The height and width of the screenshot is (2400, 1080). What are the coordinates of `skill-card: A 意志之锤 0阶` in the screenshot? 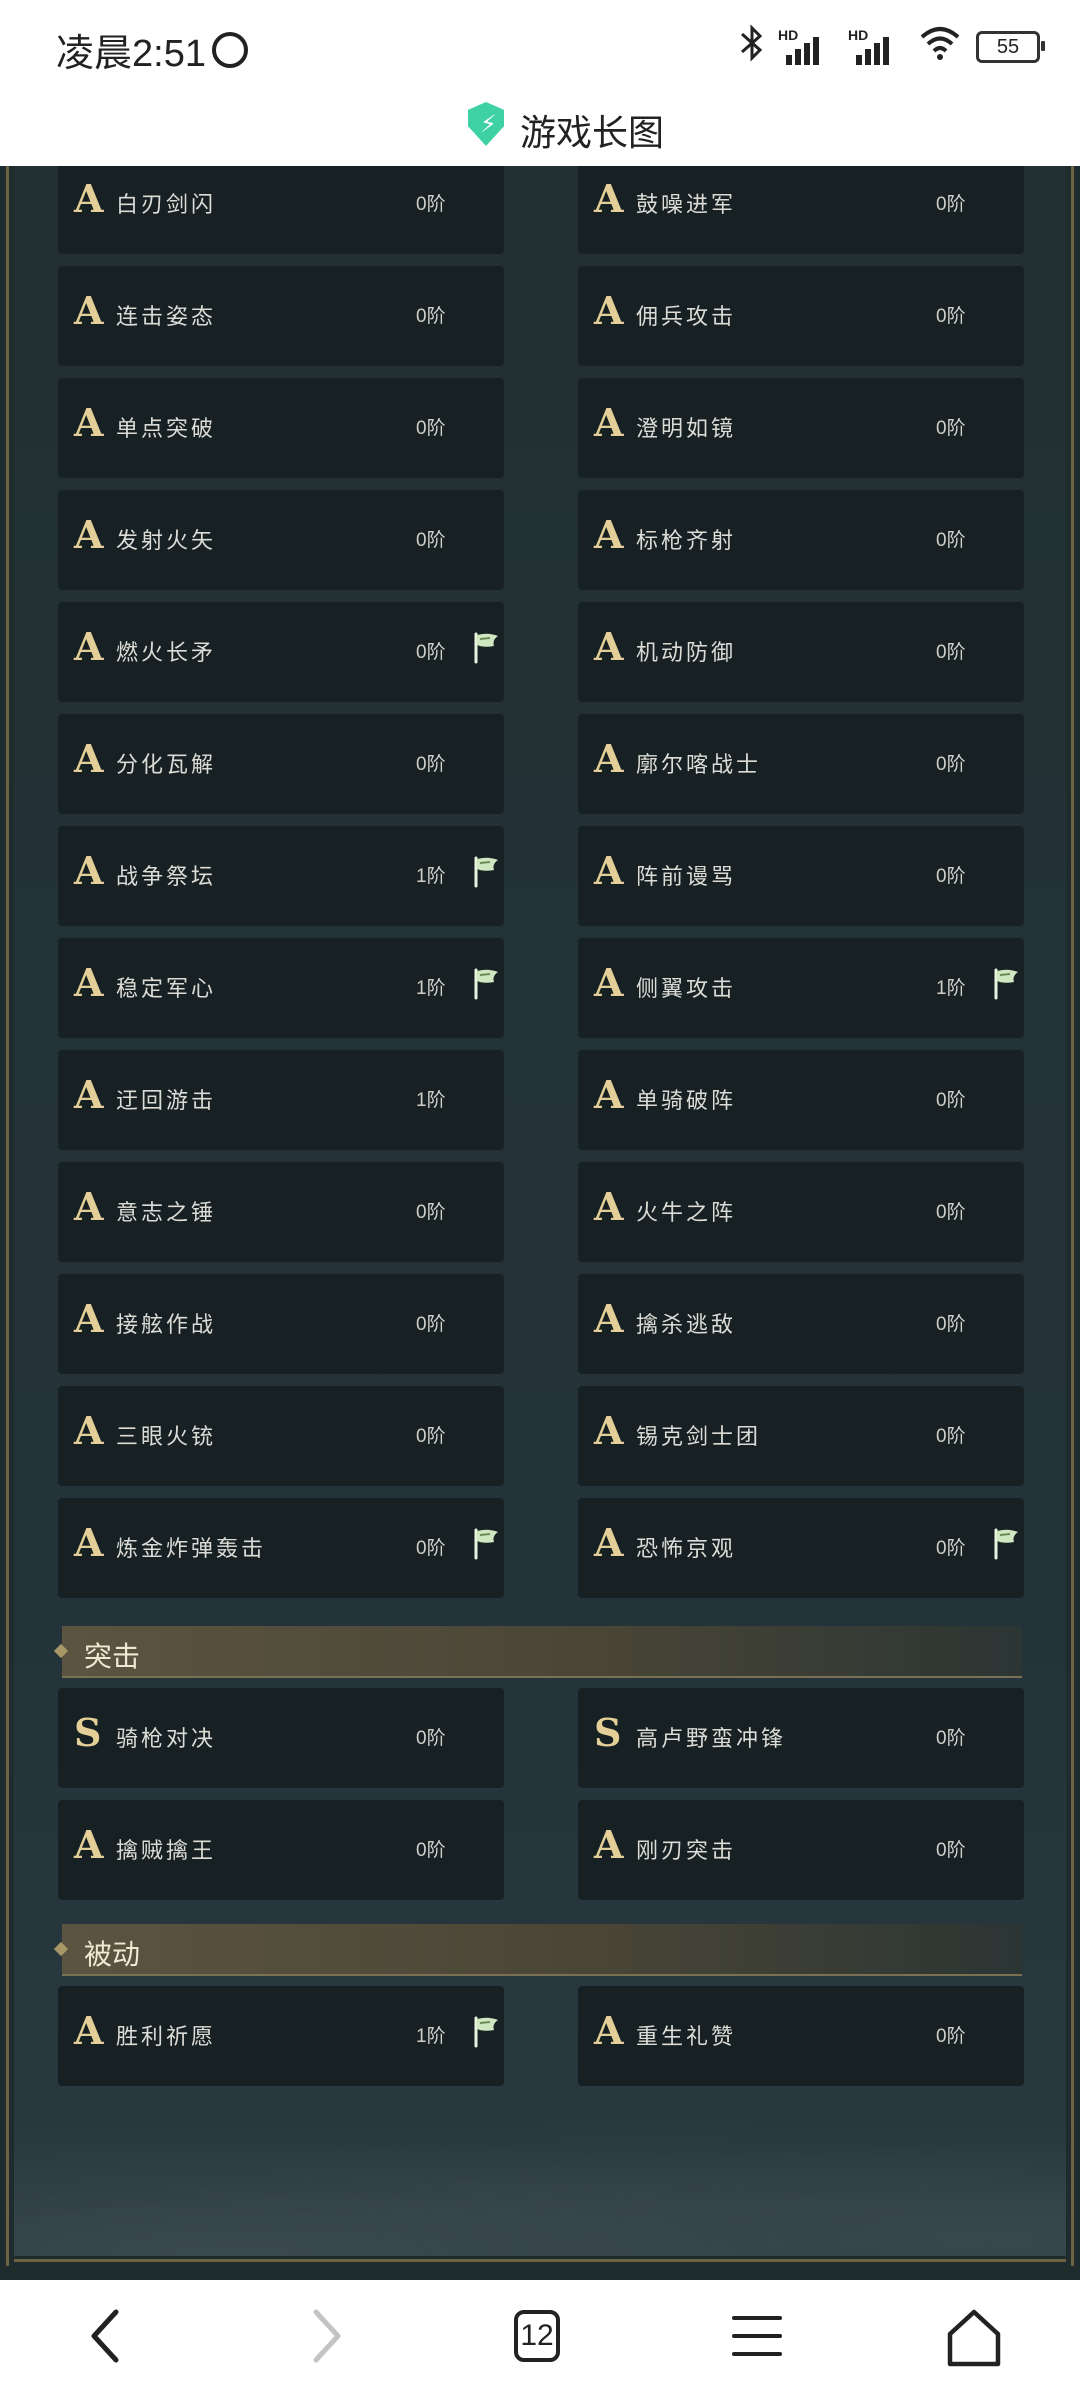 It's located at (281, 1212).